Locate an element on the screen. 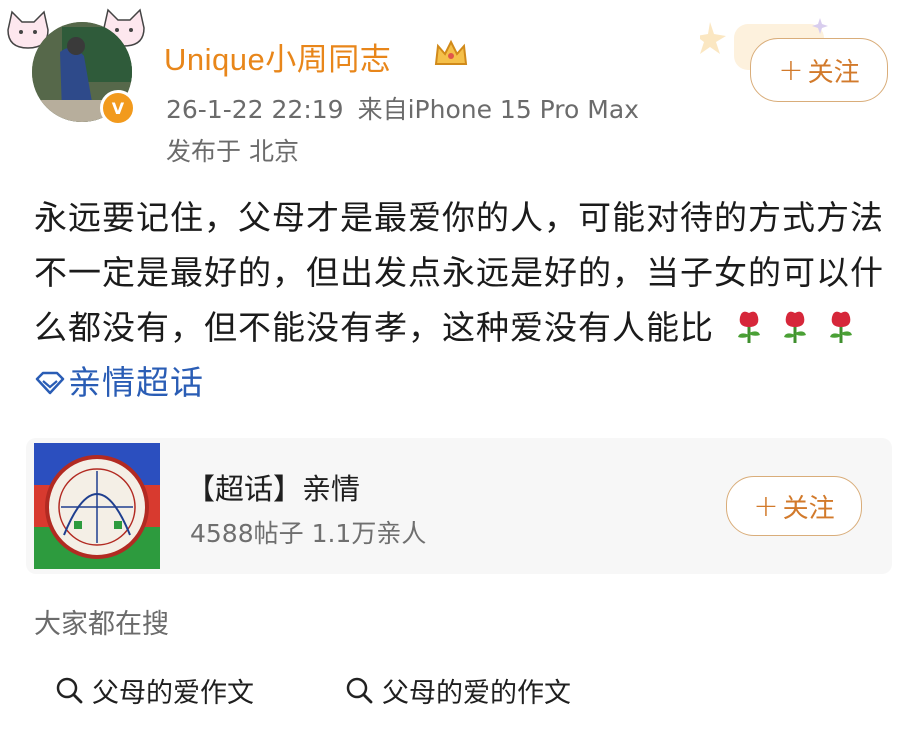 The height and width of the screenshot is (748, 922). user-avatar: V is located at coordinates (84, 74).